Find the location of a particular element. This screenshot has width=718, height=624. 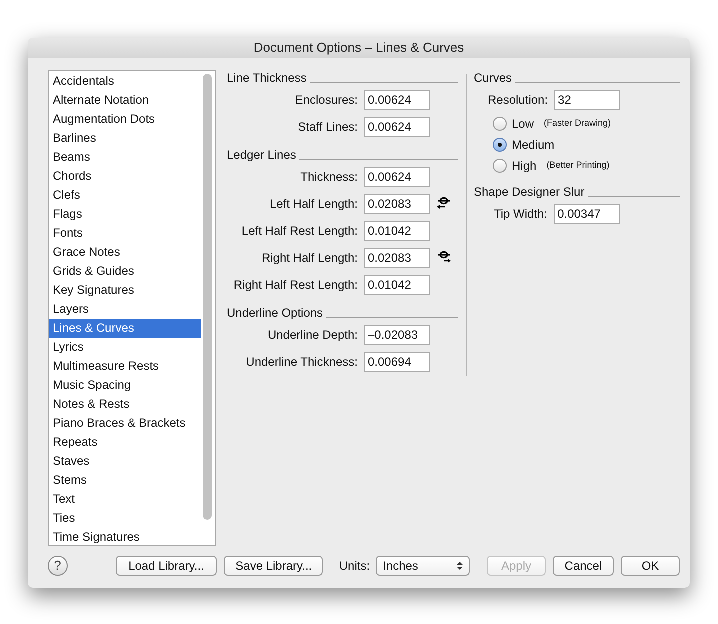

sidebar-item: Lines & Curves is located at coordinates (125, 328).